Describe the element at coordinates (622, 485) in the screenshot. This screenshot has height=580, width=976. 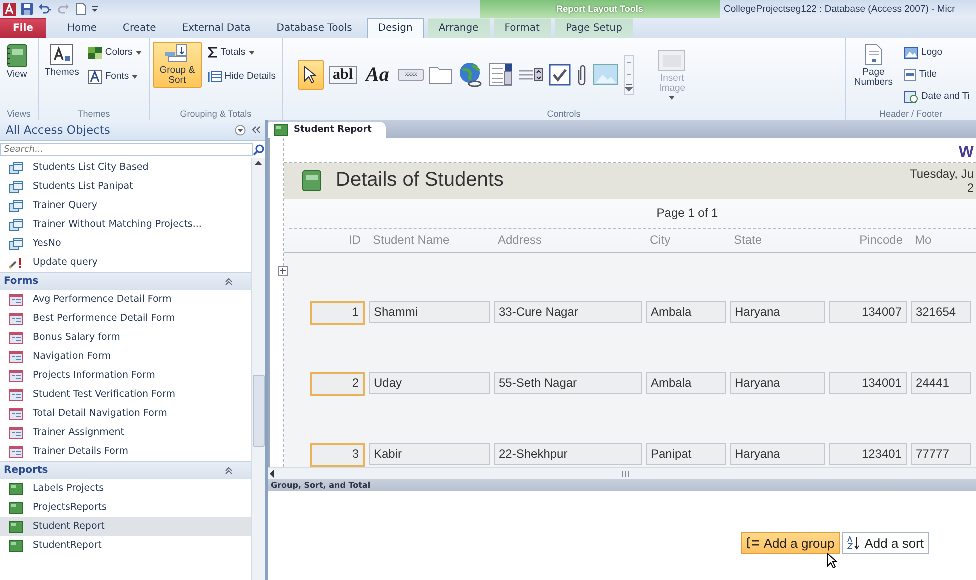
I see `pane-title-bar: Group, Sort, and Total` at that location.